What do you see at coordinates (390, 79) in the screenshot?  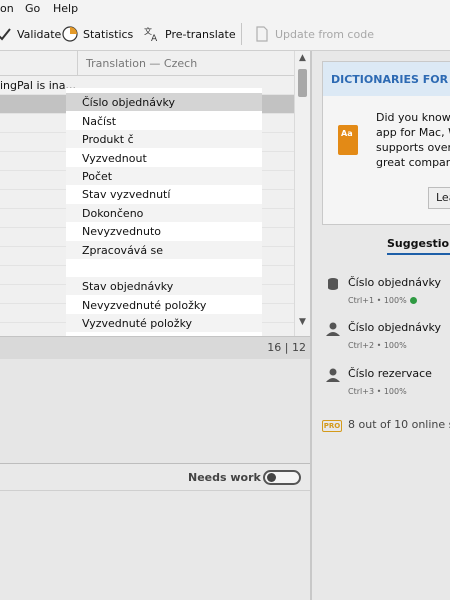 I see `promo-title: DICTIONARIES FOR MA` at bounding box center [390, 79].